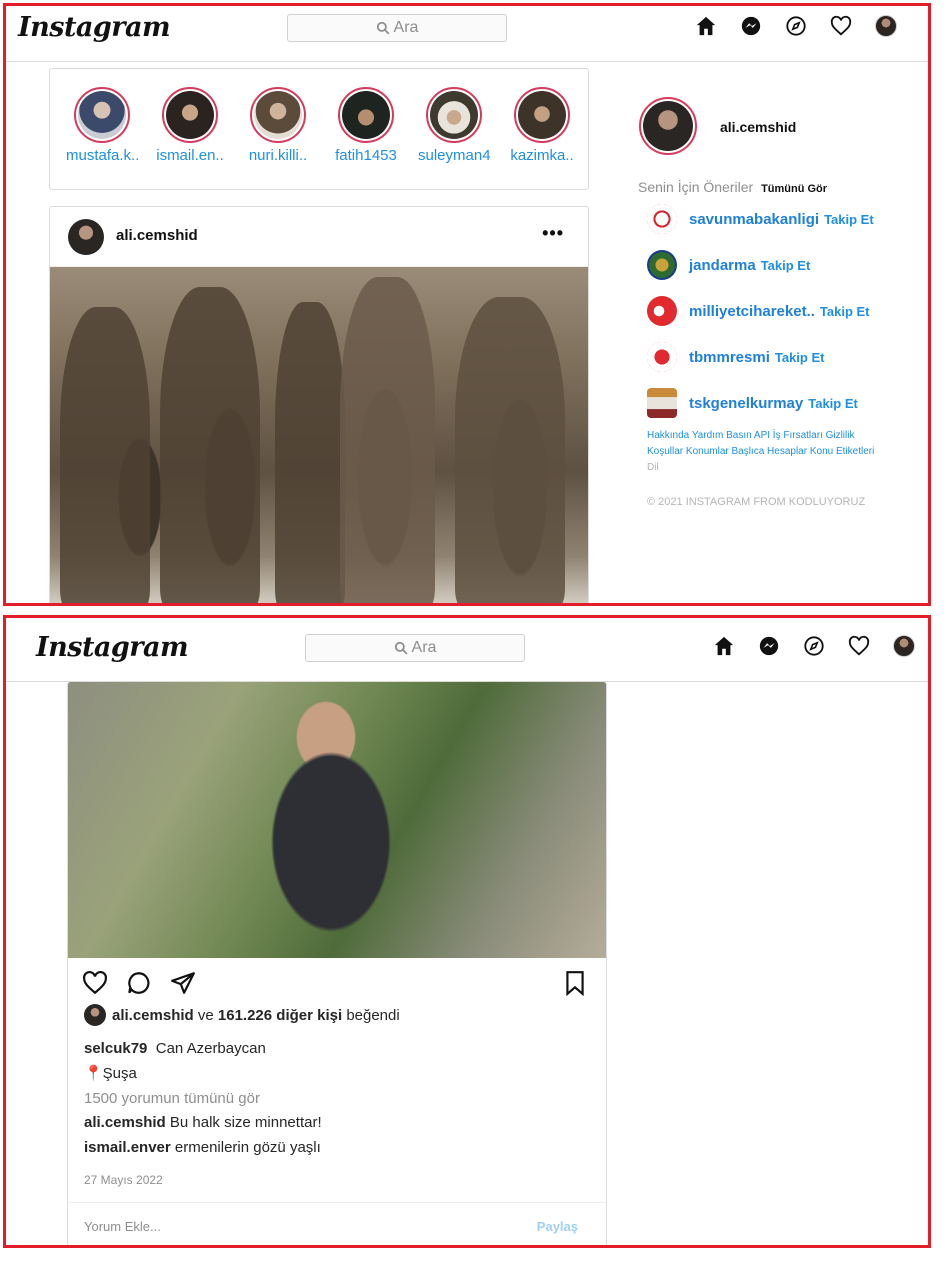  I want to click on view-all-comments-link: 1500 yorumun tümünü gör, so click(172, 1098).